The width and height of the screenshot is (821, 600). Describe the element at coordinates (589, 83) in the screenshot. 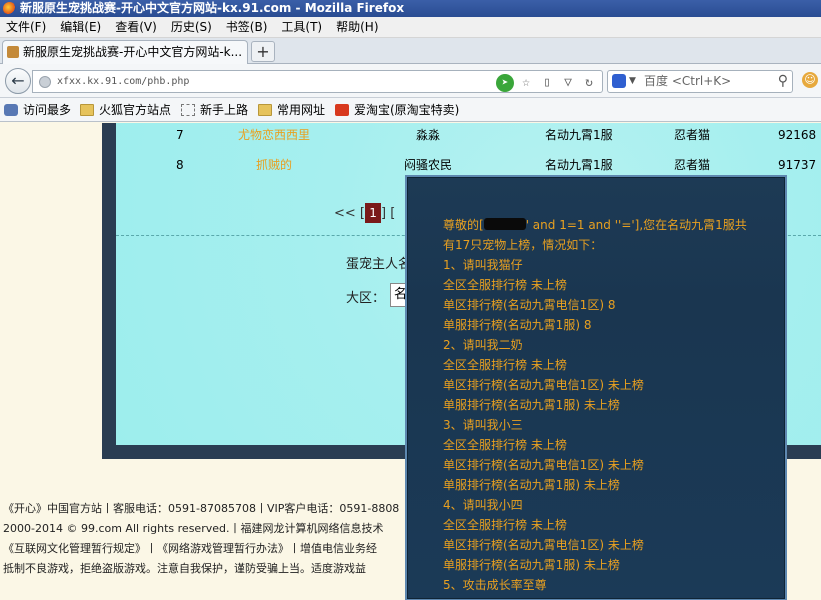

I see `reload-icon: ↻` at that location.